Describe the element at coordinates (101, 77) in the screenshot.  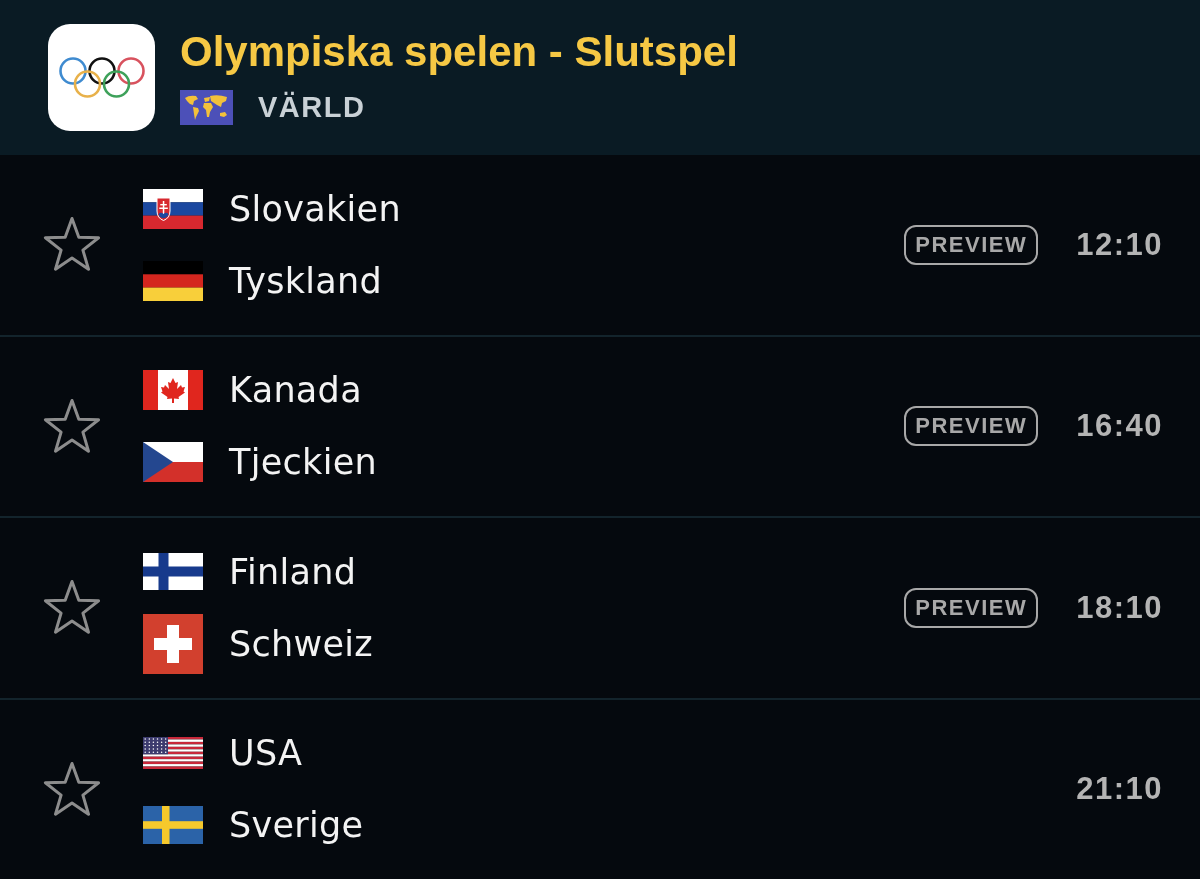
I see `olympic-rings-icon` at that location.